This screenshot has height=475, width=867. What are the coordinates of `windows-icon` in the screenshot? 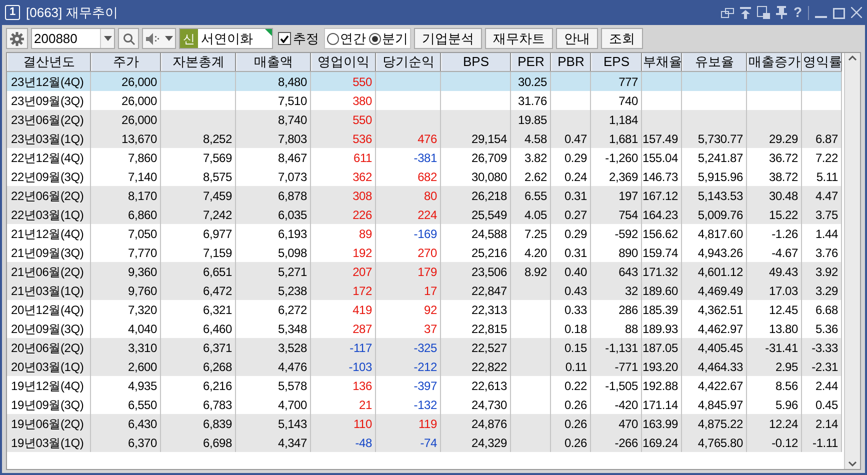 It's located at (727, 12).